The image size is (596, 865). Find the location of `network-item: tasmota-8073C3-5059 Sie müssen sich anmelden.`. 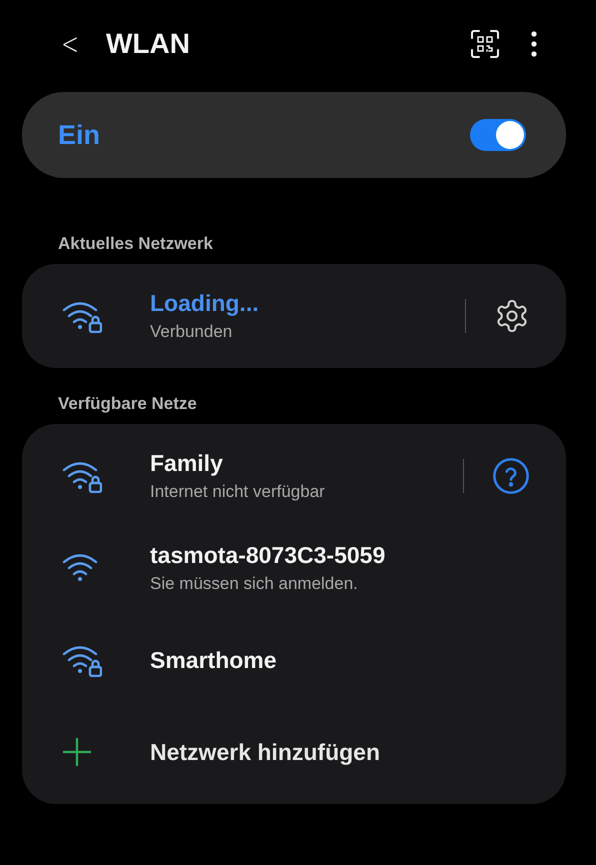

network-item: tasmota-8073C3-5059 Sie müssen sich anmelden. is located at coordinates (294, 568).